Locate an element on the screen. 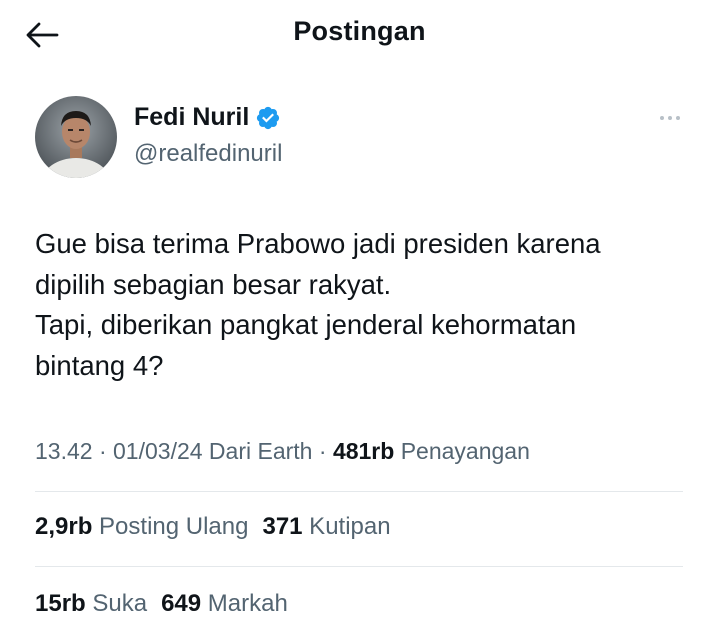  likes-label: Suka is located at coordinates (116, 603).